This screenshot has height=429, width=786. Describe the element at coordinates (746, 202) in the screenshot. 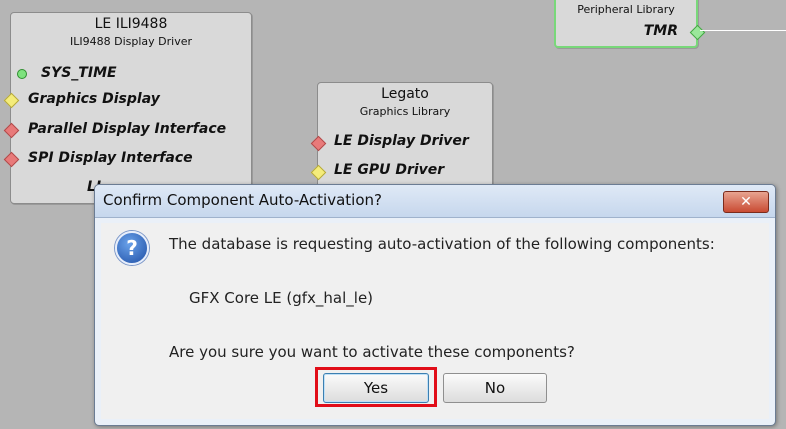

I see `close-button: ✕` at that location.